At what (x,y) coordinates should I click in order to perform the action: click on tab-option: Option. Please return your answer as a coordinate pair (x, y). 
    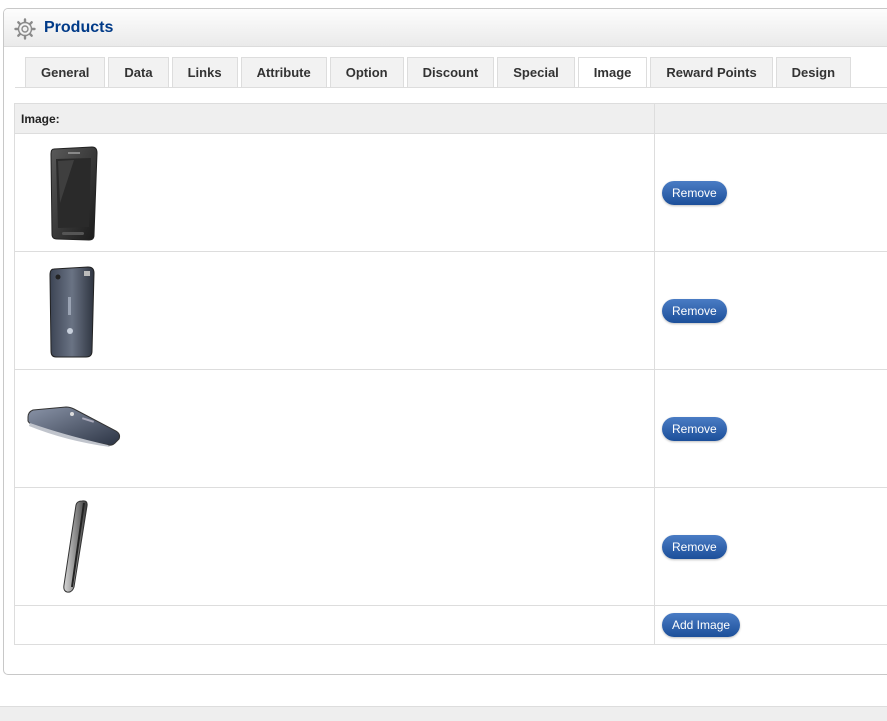
    Looking at the image, I should click on (367, 72).